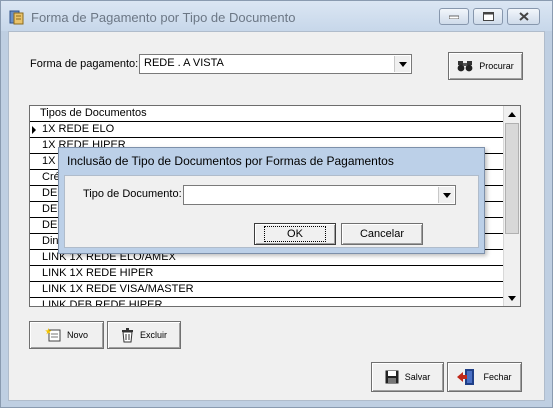 This screenshot has width=555, height=410. Describe the element at coordinates (496, 66) in the screenshot. I see `search-button-label: Procurar` at that location.